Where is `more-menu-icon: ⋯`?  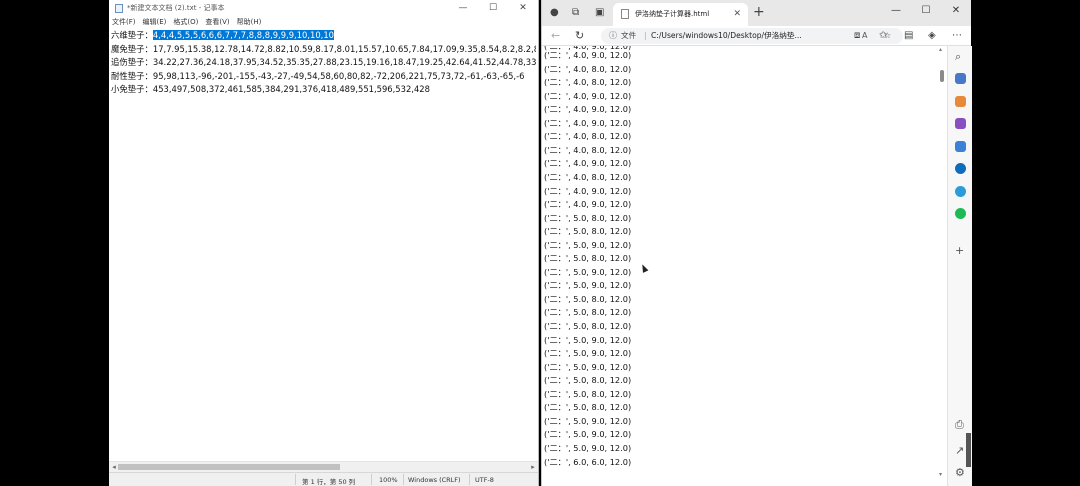 more-menu-icon: ⋯ is located at coordinates (957, 35).